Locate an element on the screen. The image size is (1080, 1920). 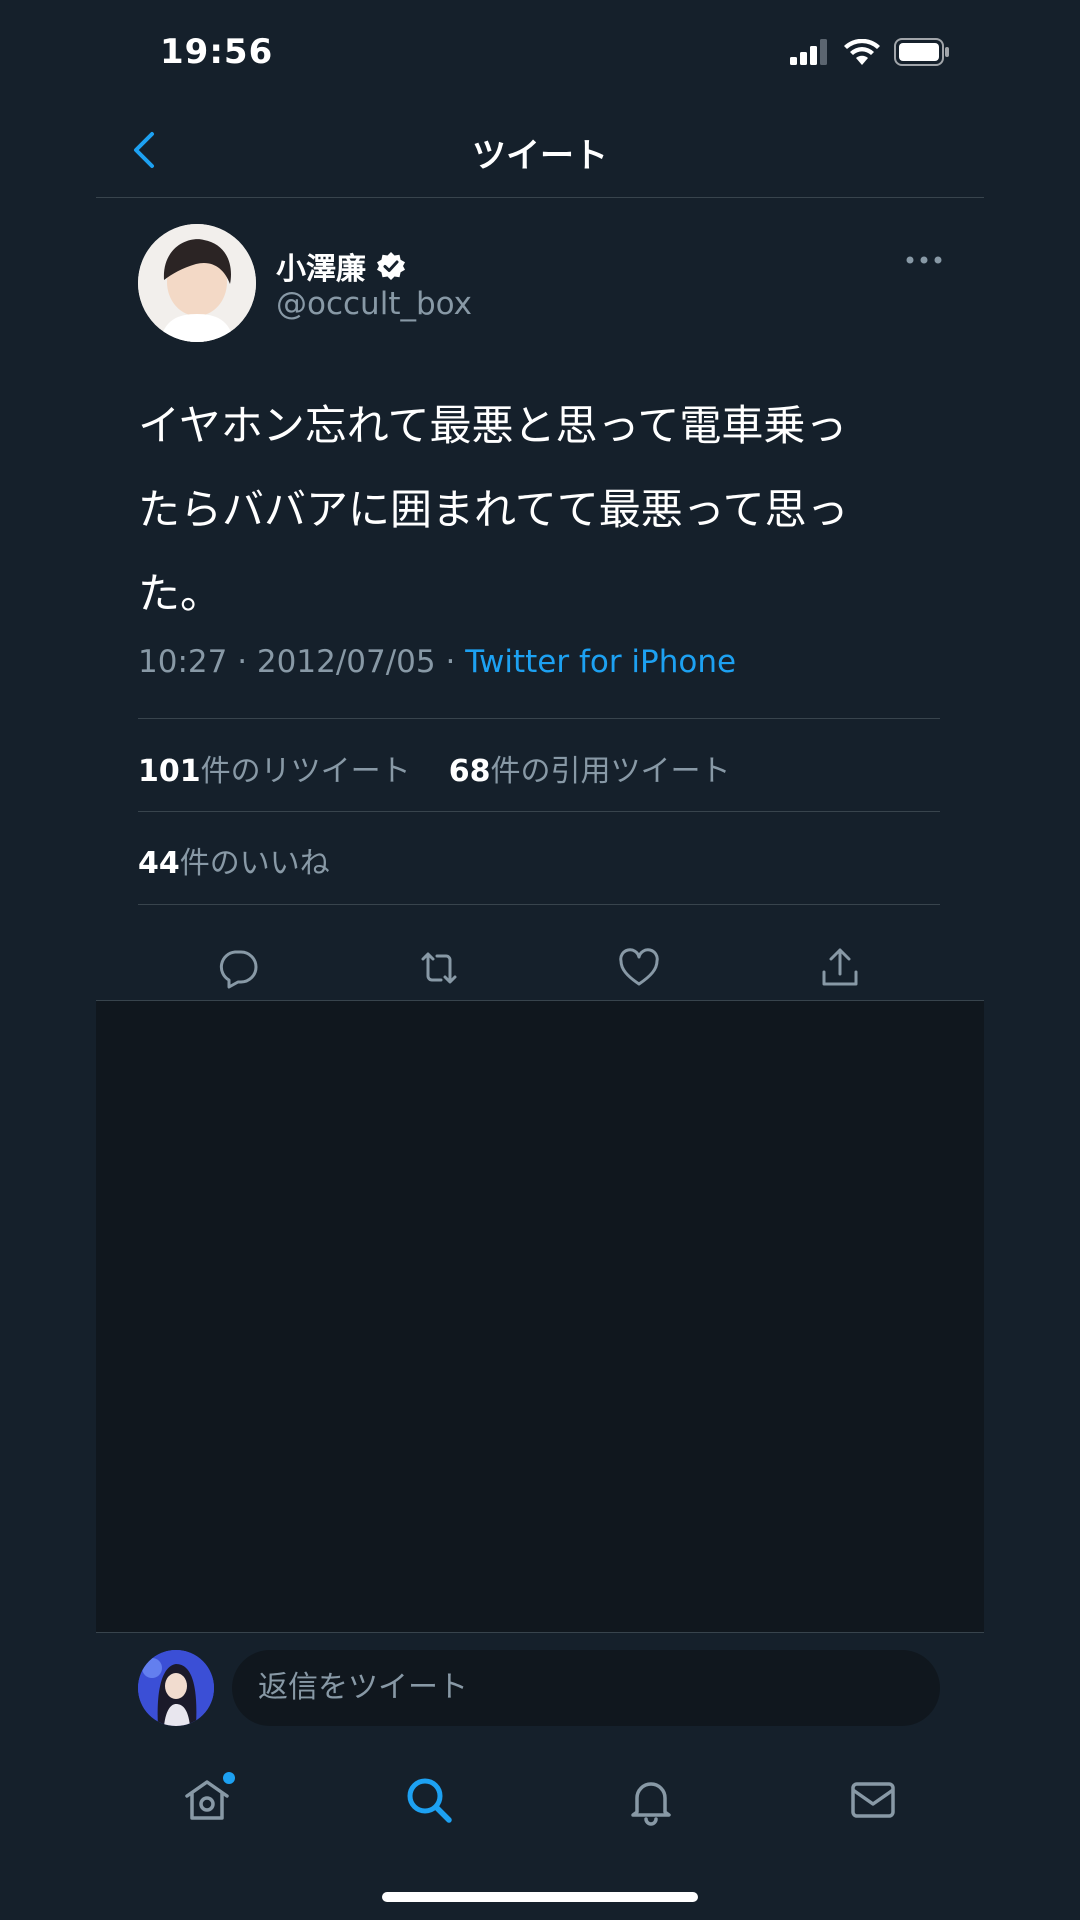
likes-link: 44件のいいね is located at coordinates (234, 863).